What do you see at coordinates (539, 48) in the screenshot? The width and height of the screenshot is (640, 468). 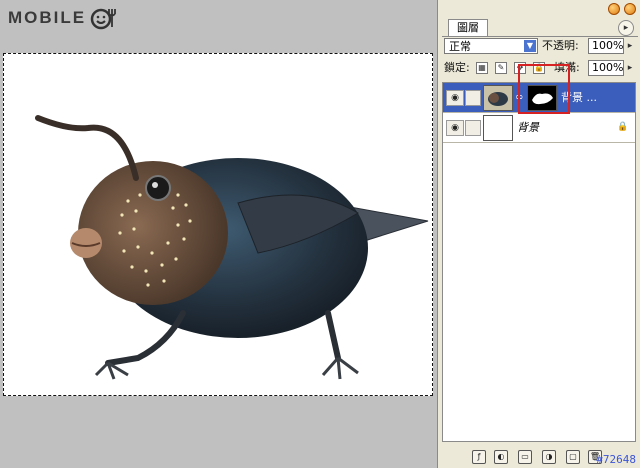 I see `blend-opacity-row: 正常 ▼ 不透明: 100% ▸` at bounding box center [539, 48].